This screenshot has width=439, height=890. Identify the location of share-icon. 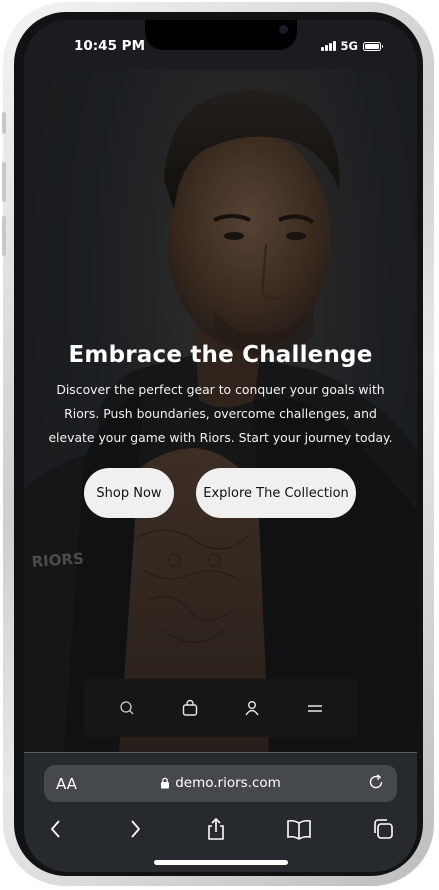
(216, 831).